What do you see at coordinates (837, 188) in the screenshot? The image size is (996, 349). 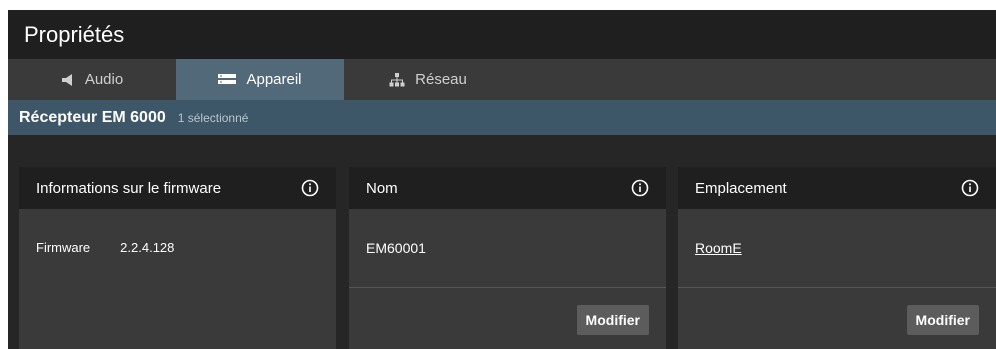 I see `location-card-header: Emplacement` at bounding box center [837, 188].